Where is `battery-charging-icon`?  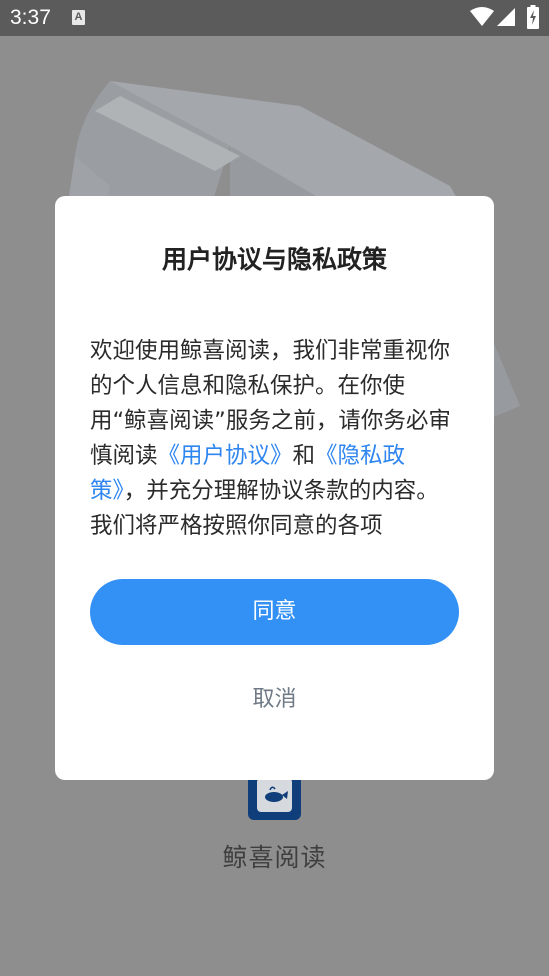 battery-charging-icon is located at coordinates (533, 17).